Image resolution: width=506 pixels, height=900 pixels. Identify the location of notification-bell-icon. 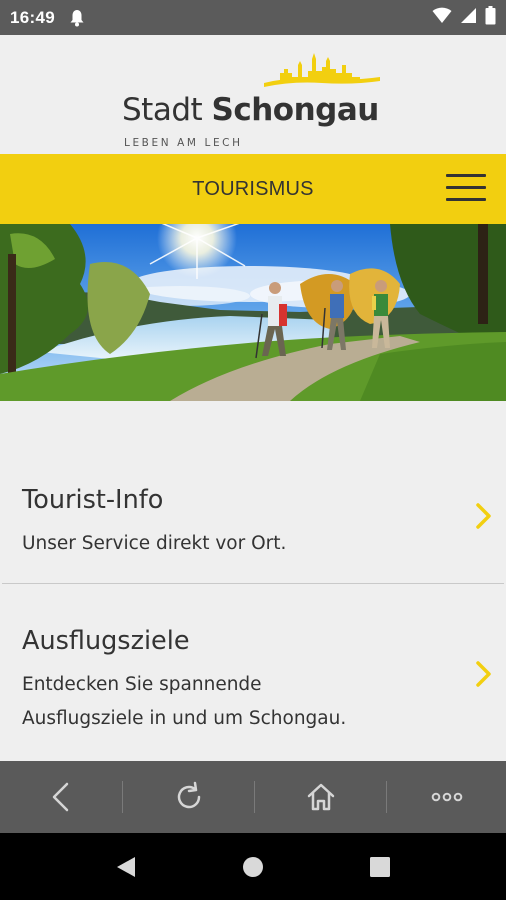
(77, 18).